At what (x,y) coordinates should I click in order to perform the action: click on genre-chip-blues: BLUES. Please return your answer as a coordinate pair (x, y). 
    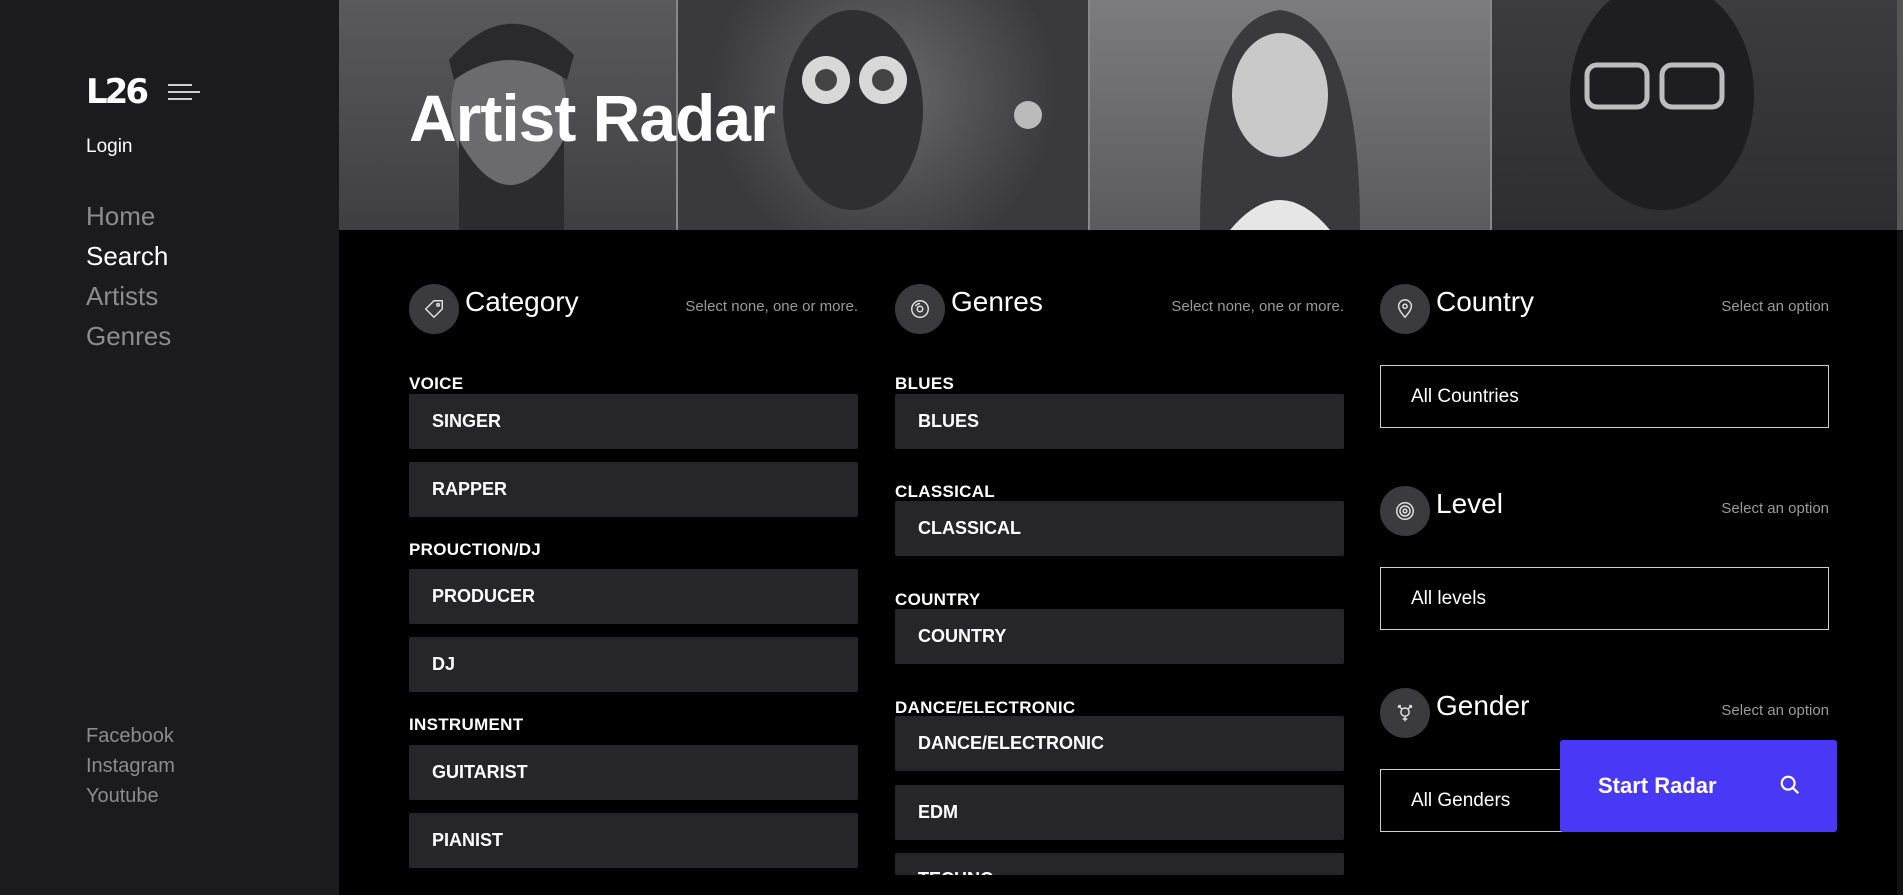
    Looking at the image, I should click on (1119, 421).